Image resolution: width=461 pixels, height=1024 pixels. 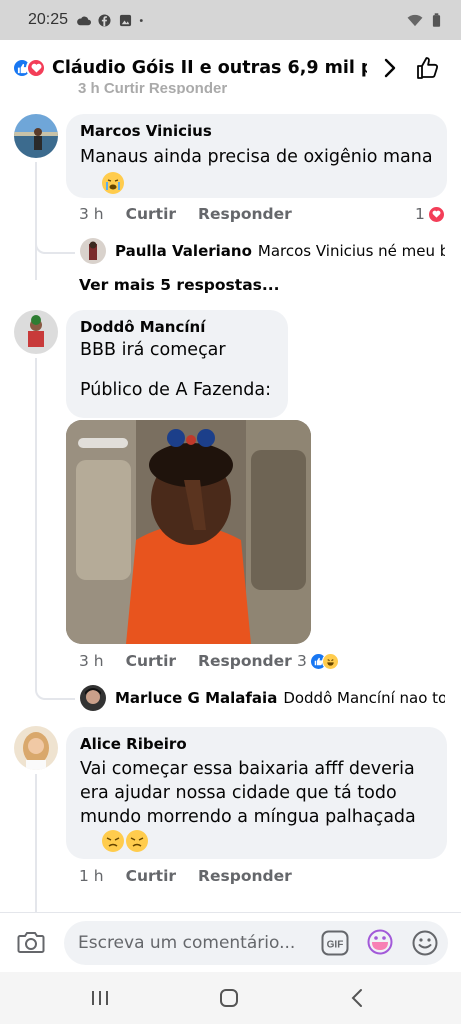 What do you see at coordinates (436, 19) in the screenshot?
I see `battery-icon` at bounding box center [436, 19].